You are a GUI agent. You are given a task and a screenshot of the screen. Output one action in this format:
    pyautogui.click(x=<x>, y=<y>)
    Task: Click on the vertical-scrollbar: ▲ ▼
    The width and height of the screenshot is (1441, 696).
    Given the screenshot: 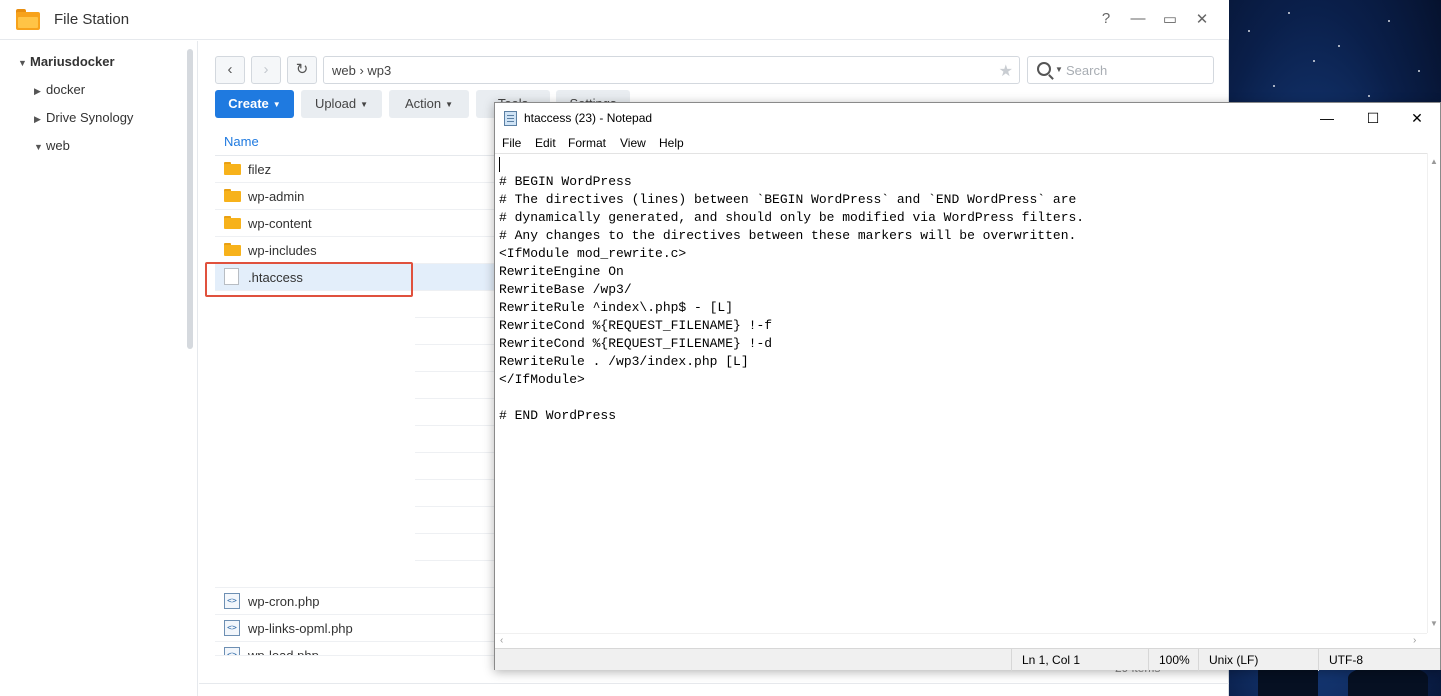 What is the action you would take?
    pyautogui.click(x=1433, y=393)
    